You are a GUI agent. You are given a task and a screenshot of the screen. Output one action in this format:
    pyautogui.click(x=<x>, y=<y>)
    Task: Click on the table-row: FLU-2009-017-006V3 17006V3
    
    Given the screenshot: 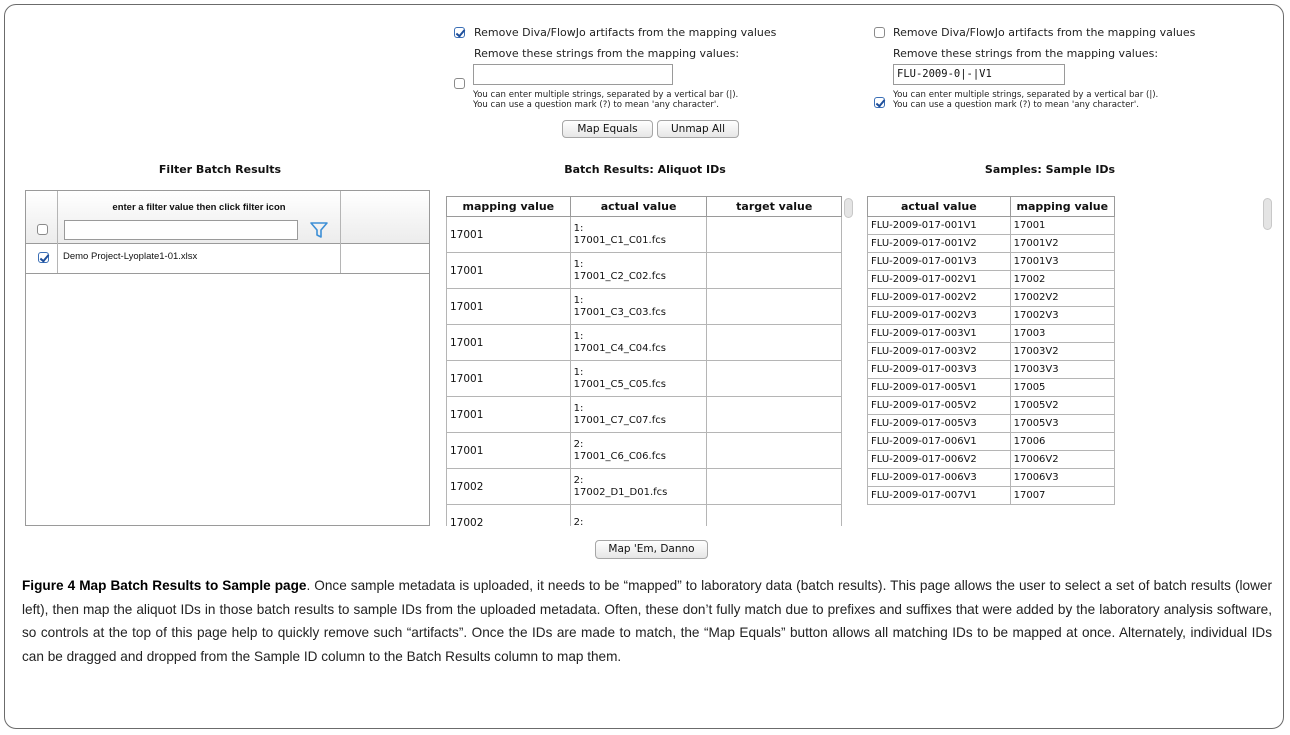 What is the action you would take?
    pyautogui.click(x=991, y=477)
    